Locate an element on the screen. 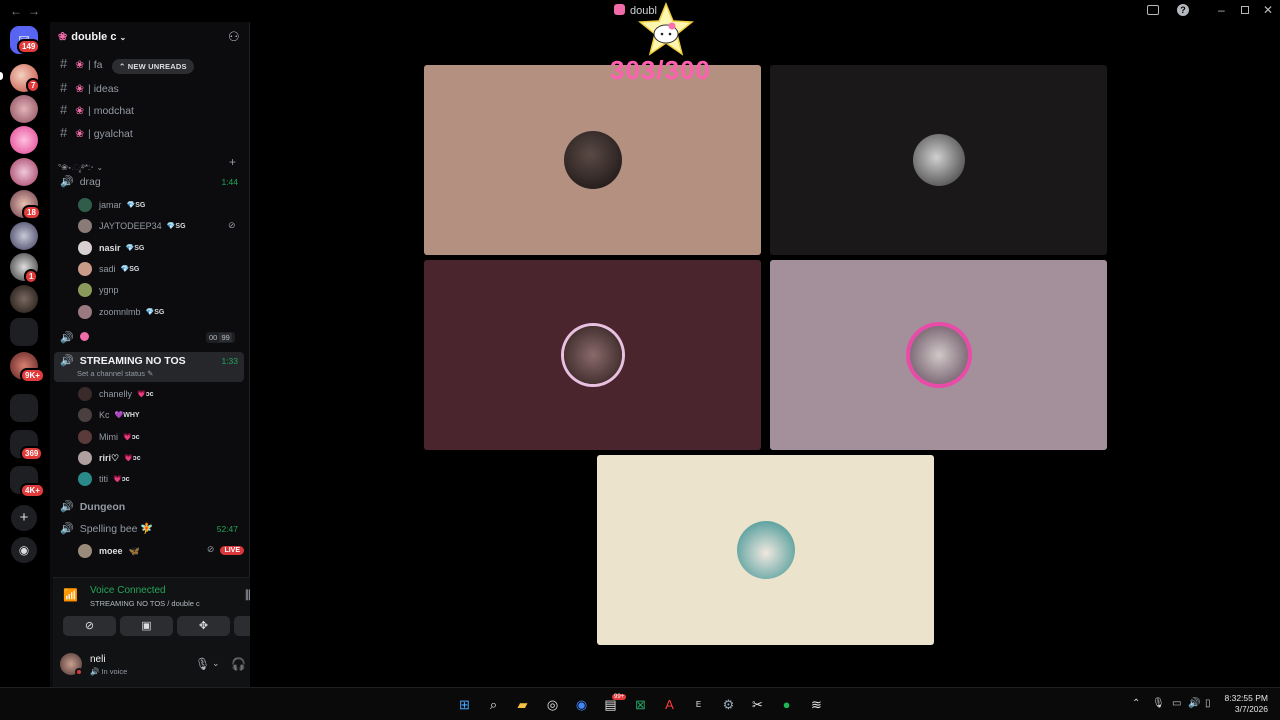  app-icon: ◎ is located at coordinates (552, 704).